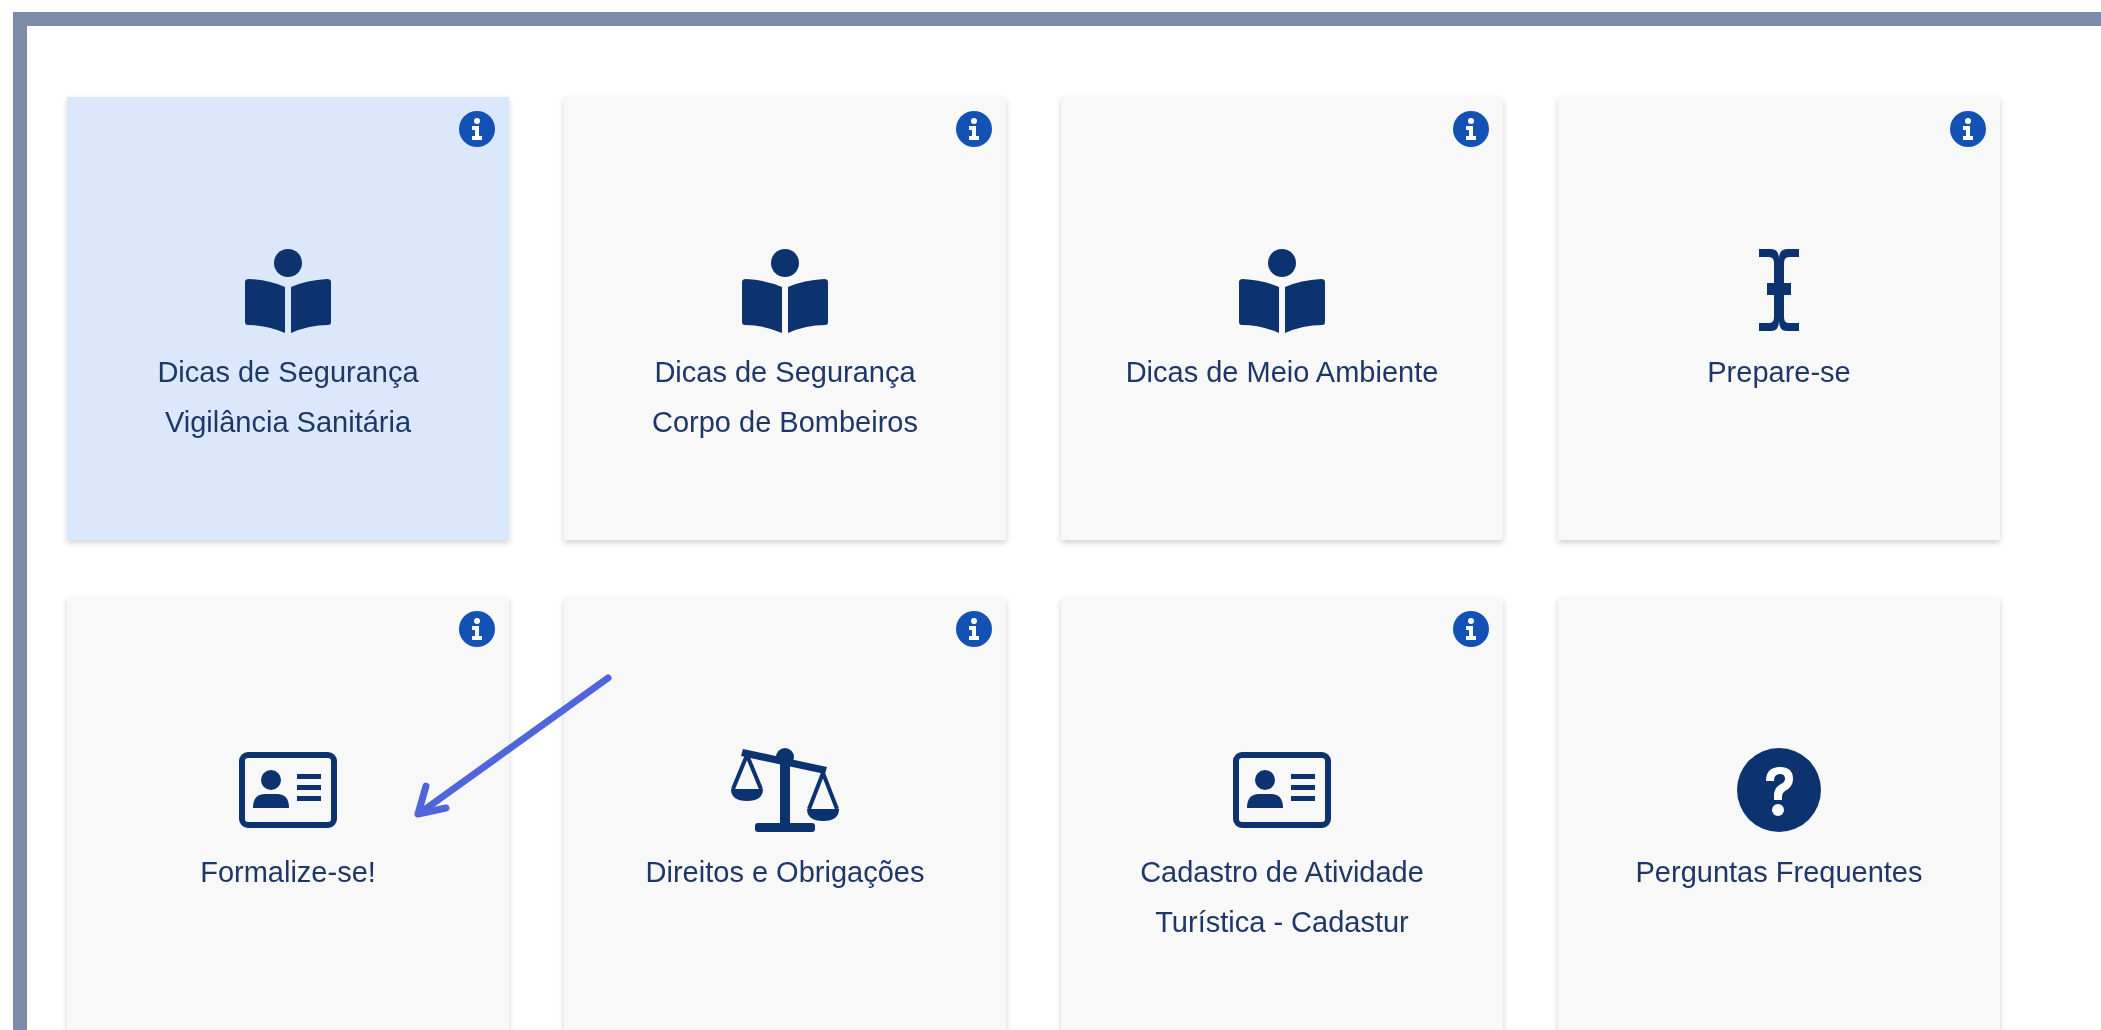 The width and height of the screenshot is (2101, 1030). Describe the element at coordinates (288, 872) in the screenshot. I see `tile-label: Formalize-se!` at that location.